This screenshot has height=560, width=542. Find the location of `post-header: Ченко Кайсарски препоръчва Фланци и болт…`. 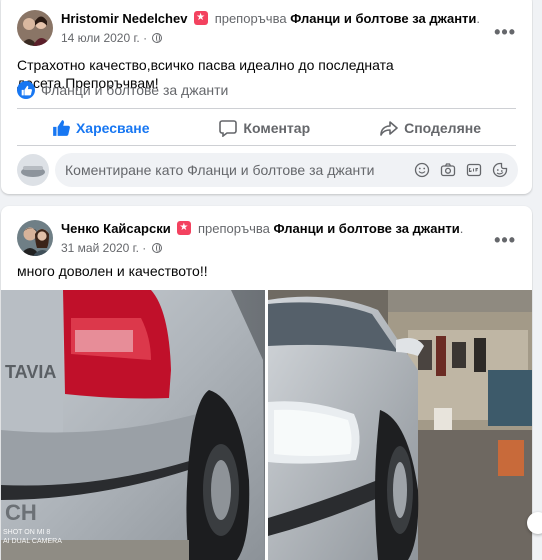

post-header: Ченко Кайсарски препоръчва Фланци и болт… is located at coordinates (240, 238).